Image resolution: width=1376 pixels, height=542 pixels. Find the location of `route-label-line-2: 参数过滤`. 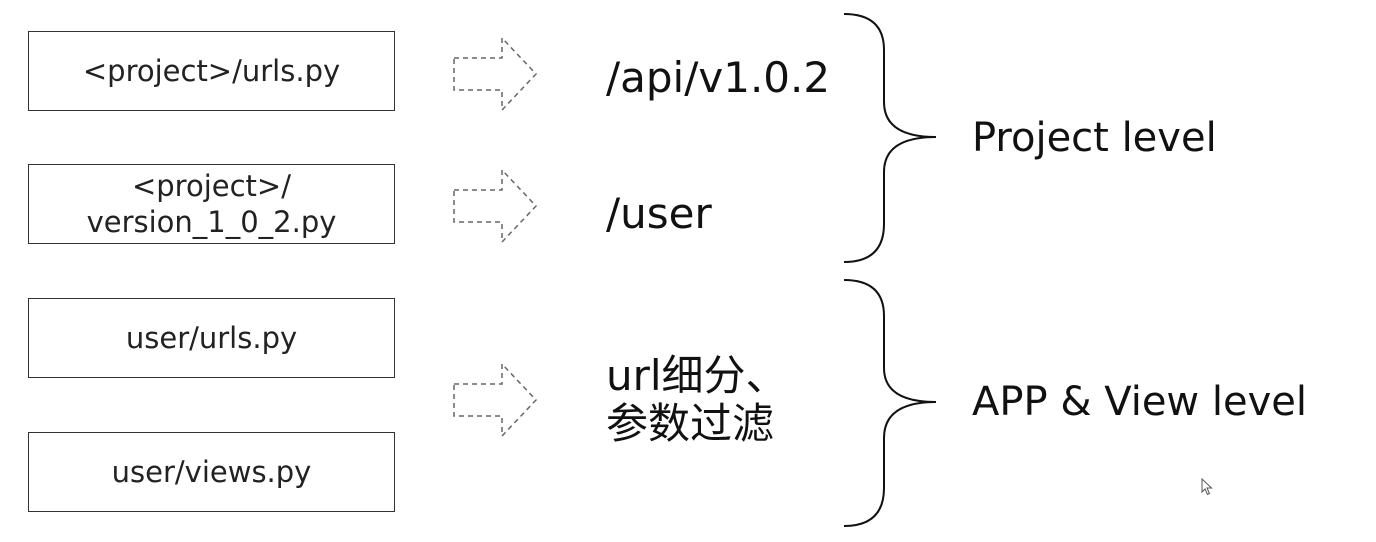

route-label-line-2: 参数过滤 is located at coordinates (690, 423).